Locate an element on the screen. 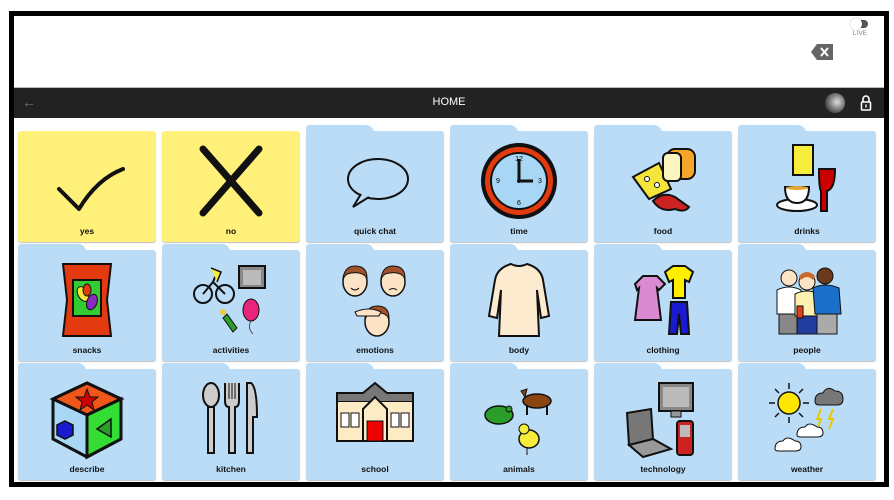  people-icon is located at coordinates (807, 300).